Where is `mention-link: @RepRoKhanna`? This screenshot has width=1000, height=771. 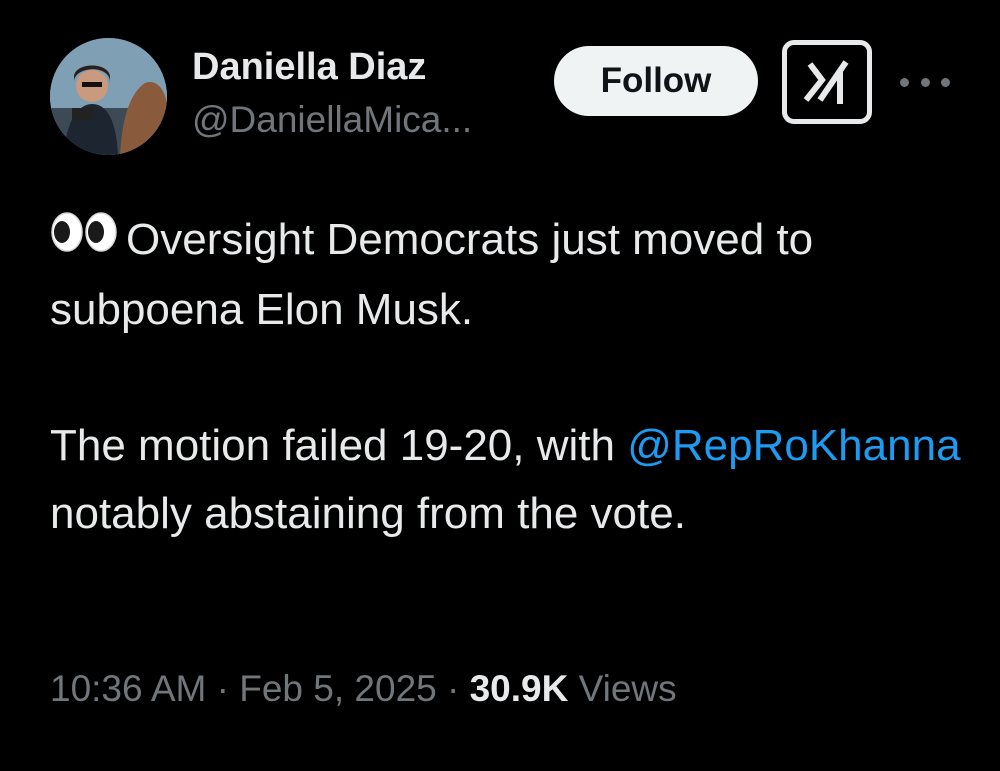 mention-link: @RepRoKhanna is located at coordinates (793, 445).